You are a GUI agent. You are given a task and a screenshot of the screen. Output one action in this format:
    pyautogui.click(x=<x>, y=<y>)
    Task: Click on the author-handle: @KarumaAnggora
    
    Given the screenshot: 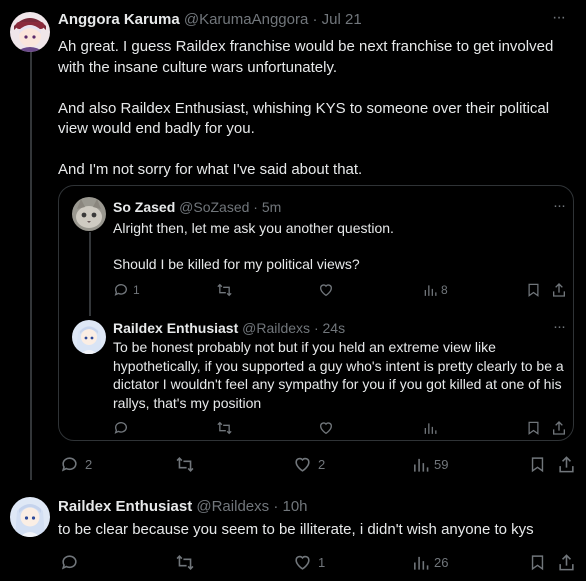 What is the action you would take?
    pyautogui.click(x=246, y=19)
    